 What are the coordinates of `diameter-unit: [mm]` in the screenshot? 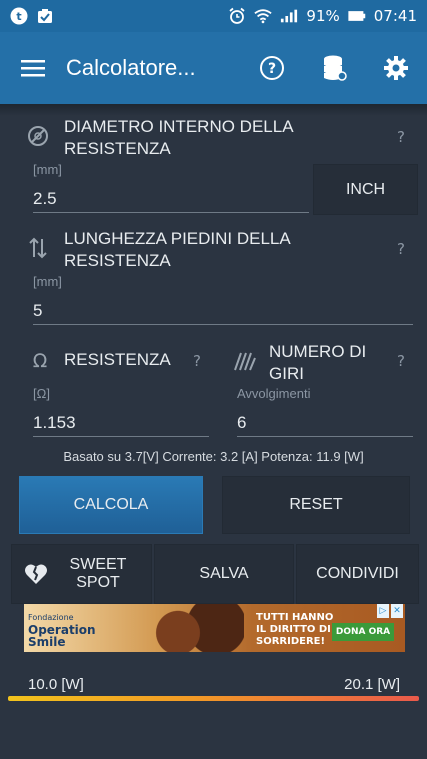 It's located at (47, 169).